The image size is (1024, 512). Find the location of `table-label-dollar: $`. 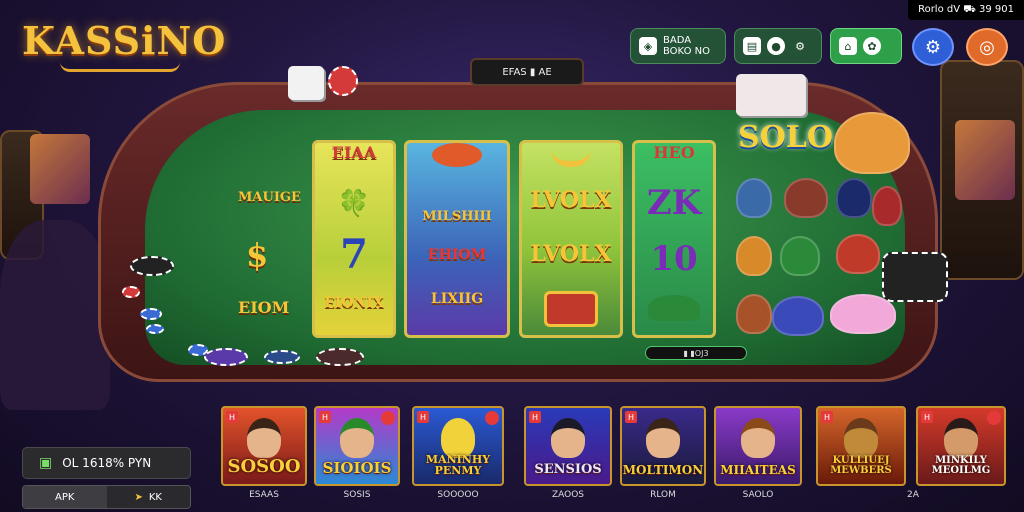

table-label-dollar: $ is located at coordinates (257, 255).